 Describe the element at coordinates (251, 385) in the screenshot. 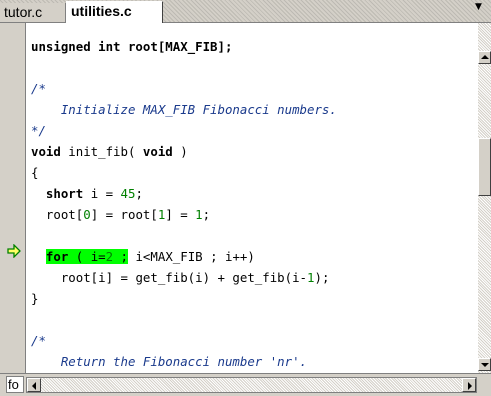

I see `horizontal-scrollbar` at that location.